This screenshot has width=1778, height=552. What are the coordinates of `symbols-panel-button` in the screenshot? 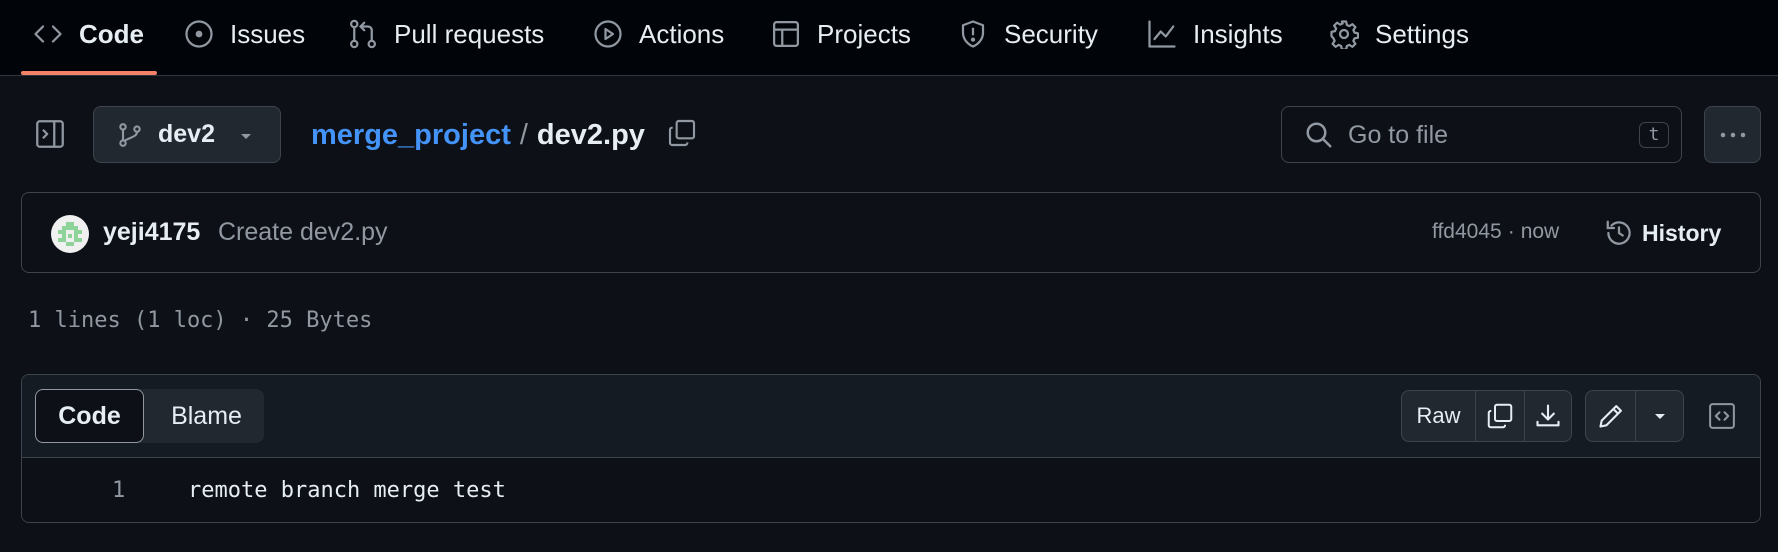 It's located at (1722, 416).